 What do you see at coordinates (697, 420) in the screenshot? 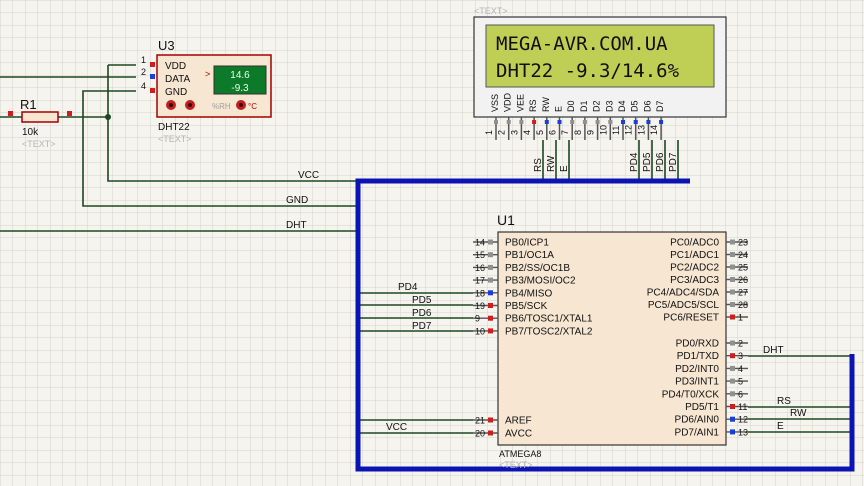
I see `mcu-pin-name: PD6/AIN0` at bounding box center [697, 420].